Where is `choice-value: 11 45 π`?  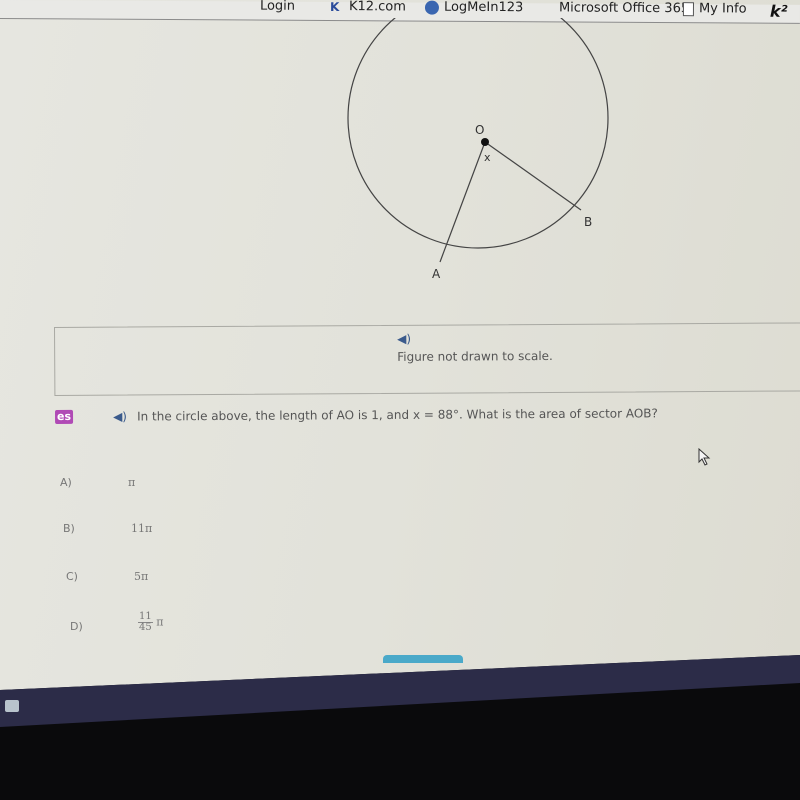 choice-value: 11 45 π is located at coordinates (150, 622).